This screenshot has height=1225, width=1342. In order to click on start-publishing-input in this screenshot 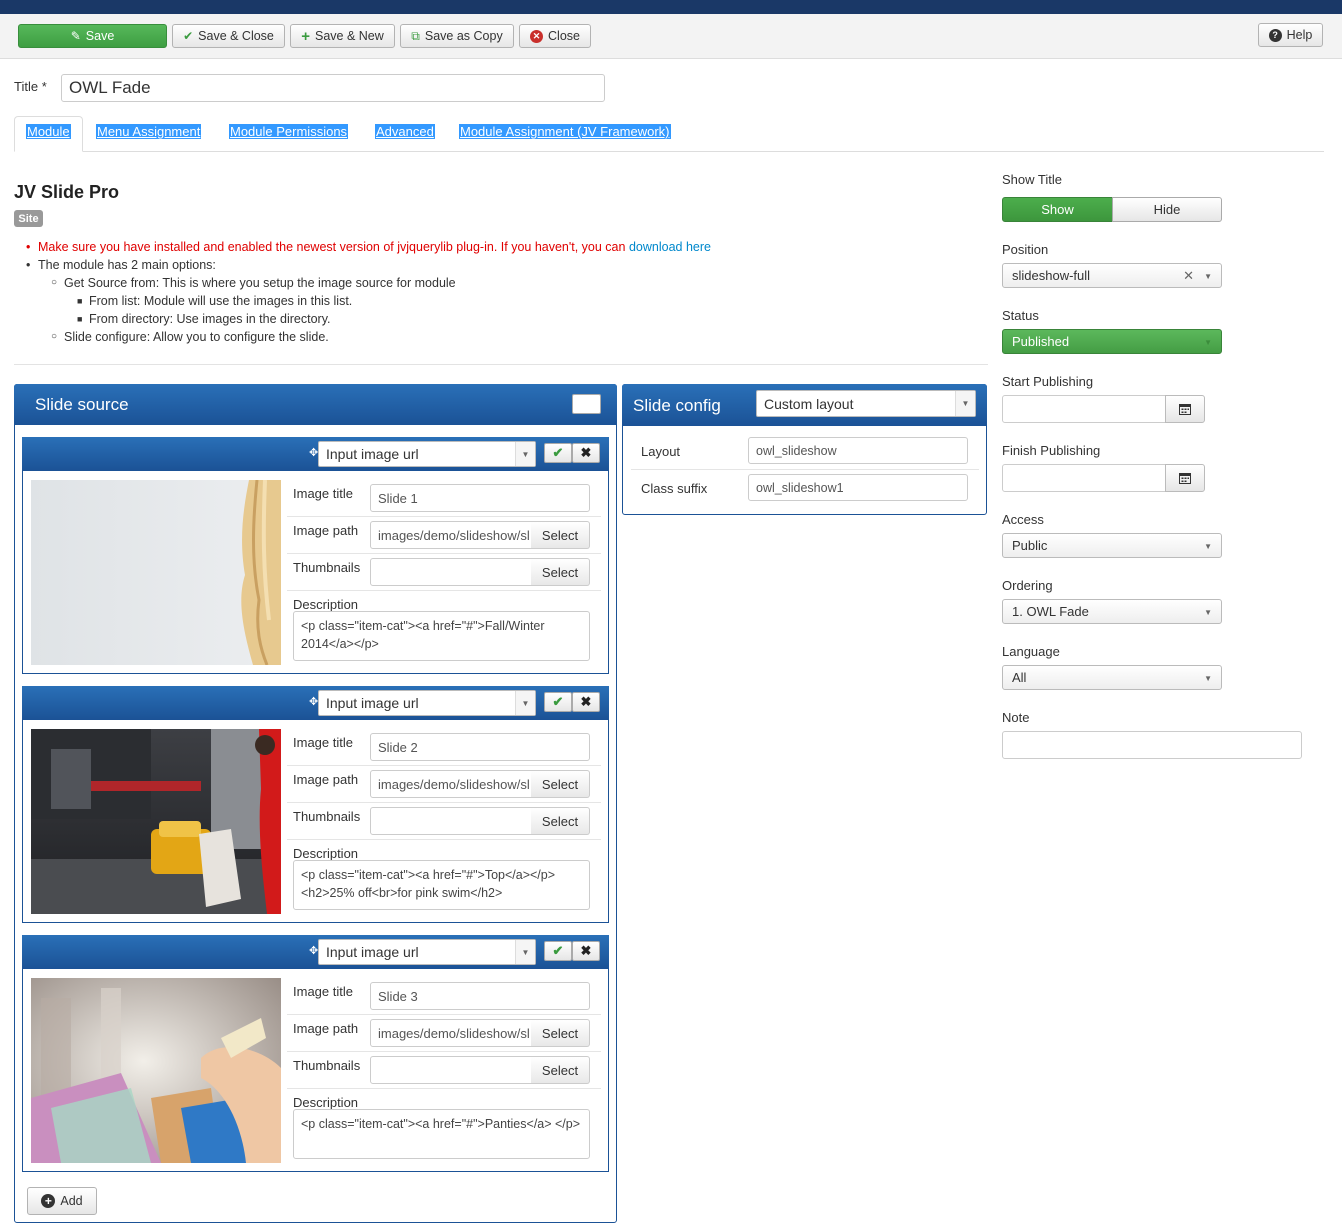, I will do `click(1084, 409)`.